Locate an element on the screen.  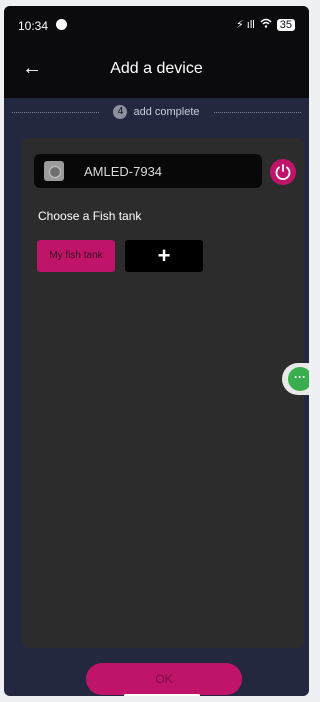
top-bar: 10:34 ⚡ ıll 35 ← Add a device is located at coordinates (156, 52).